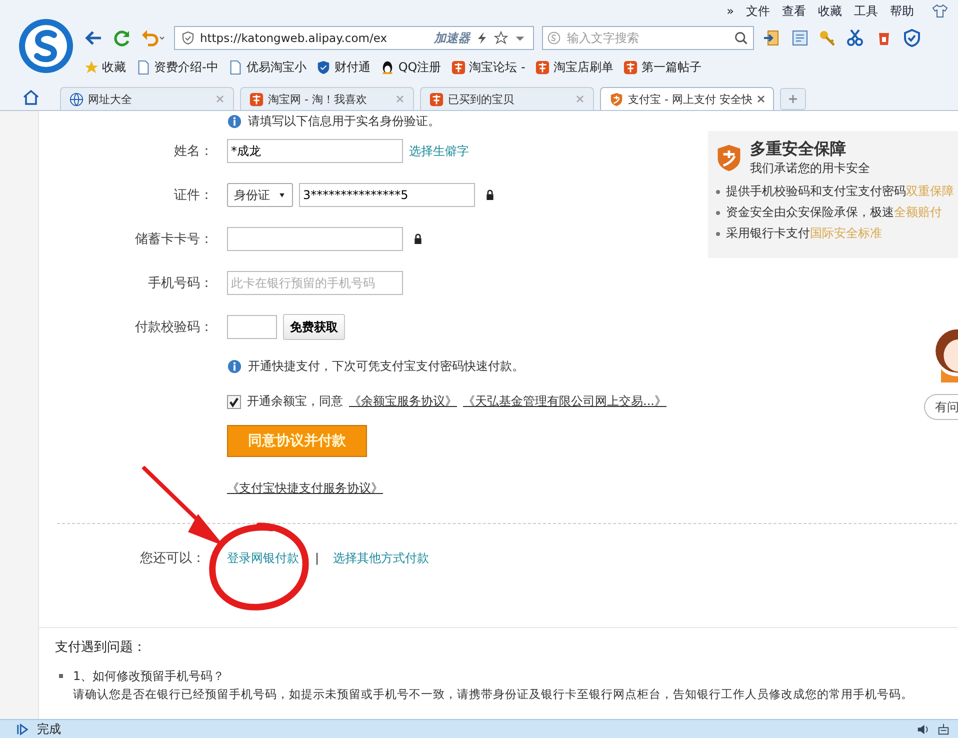 This screenshot has width=958, height=738. I want to click on rare-character-link: 选择生僻字, so click(439, 151).